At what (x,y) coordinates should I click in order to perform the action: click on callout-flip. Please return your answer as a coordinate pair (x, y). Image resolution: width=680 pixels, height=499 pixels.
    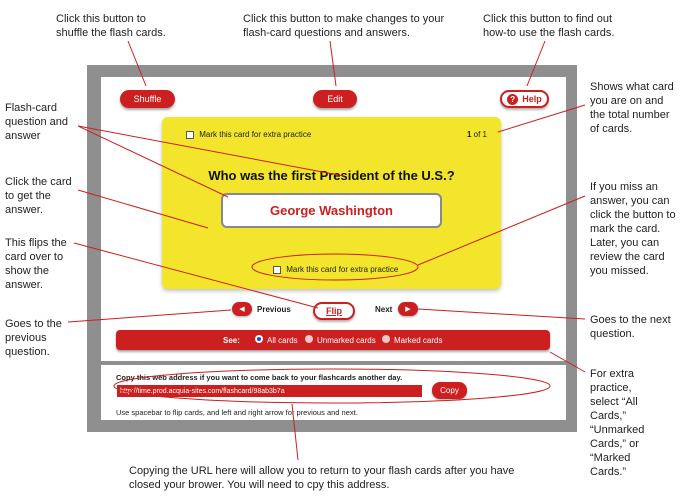
    Looking at the image, I should click on (196, 275).